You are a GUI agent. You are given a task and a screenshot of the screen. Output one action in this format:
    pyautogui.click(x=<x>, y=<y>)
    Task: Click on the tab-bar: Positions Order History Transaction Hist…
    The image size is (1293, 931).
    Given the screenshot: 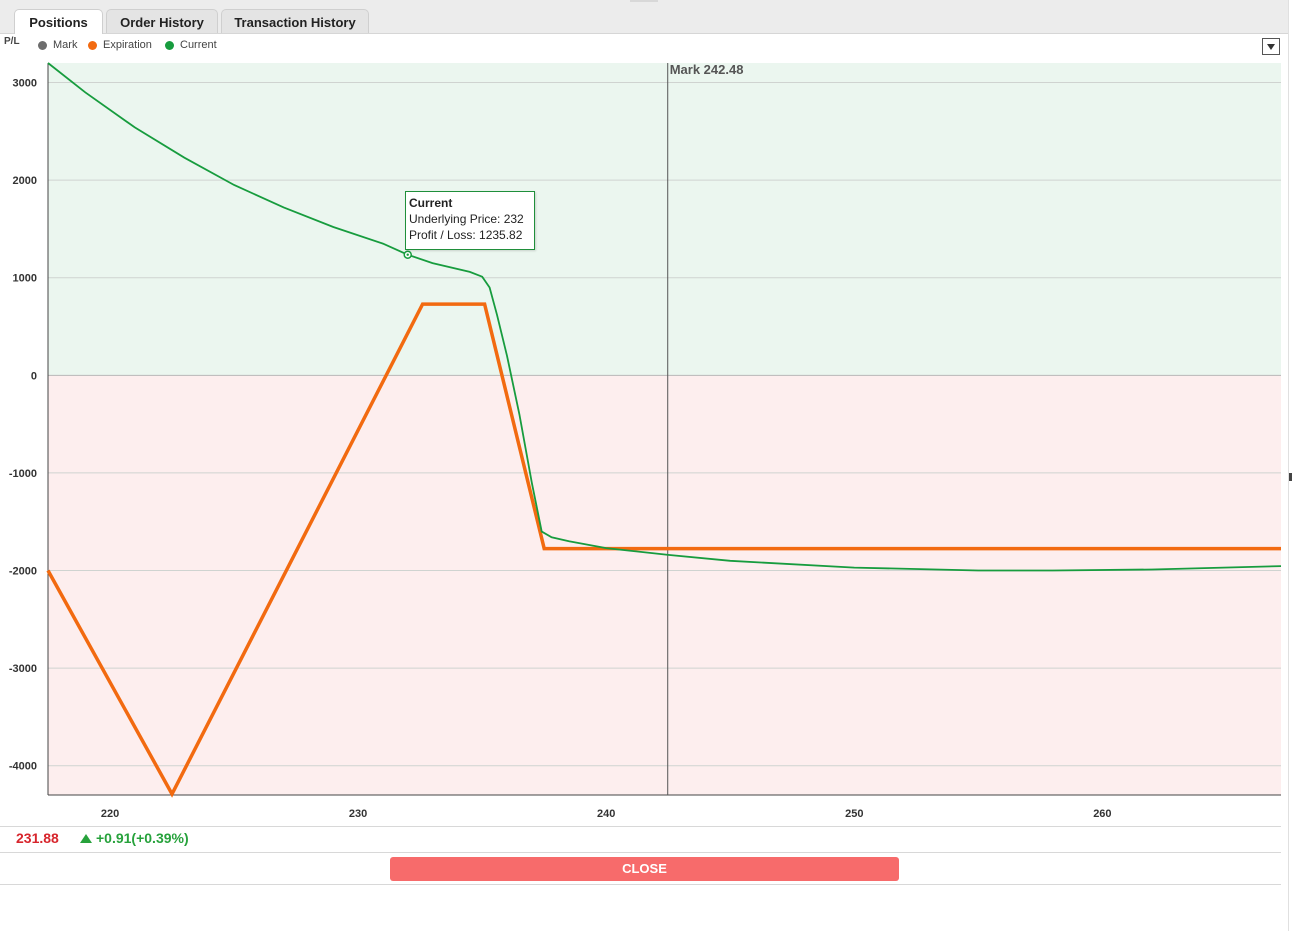 What is the action you would take?
    pyautogui.click(x=644, y=17)
    